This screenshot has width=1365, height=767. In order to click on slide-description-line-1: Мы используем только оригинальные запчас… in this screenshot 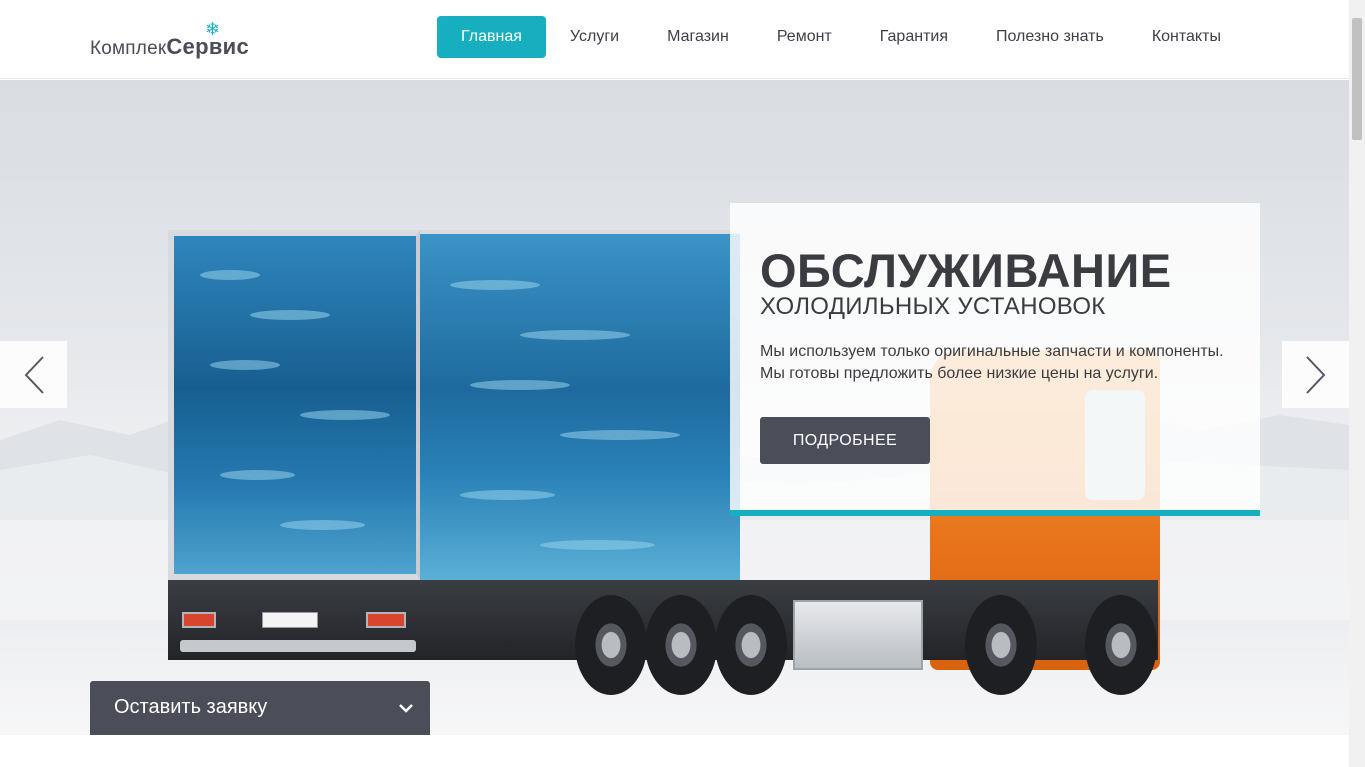, I will do `click(992, 351)`.